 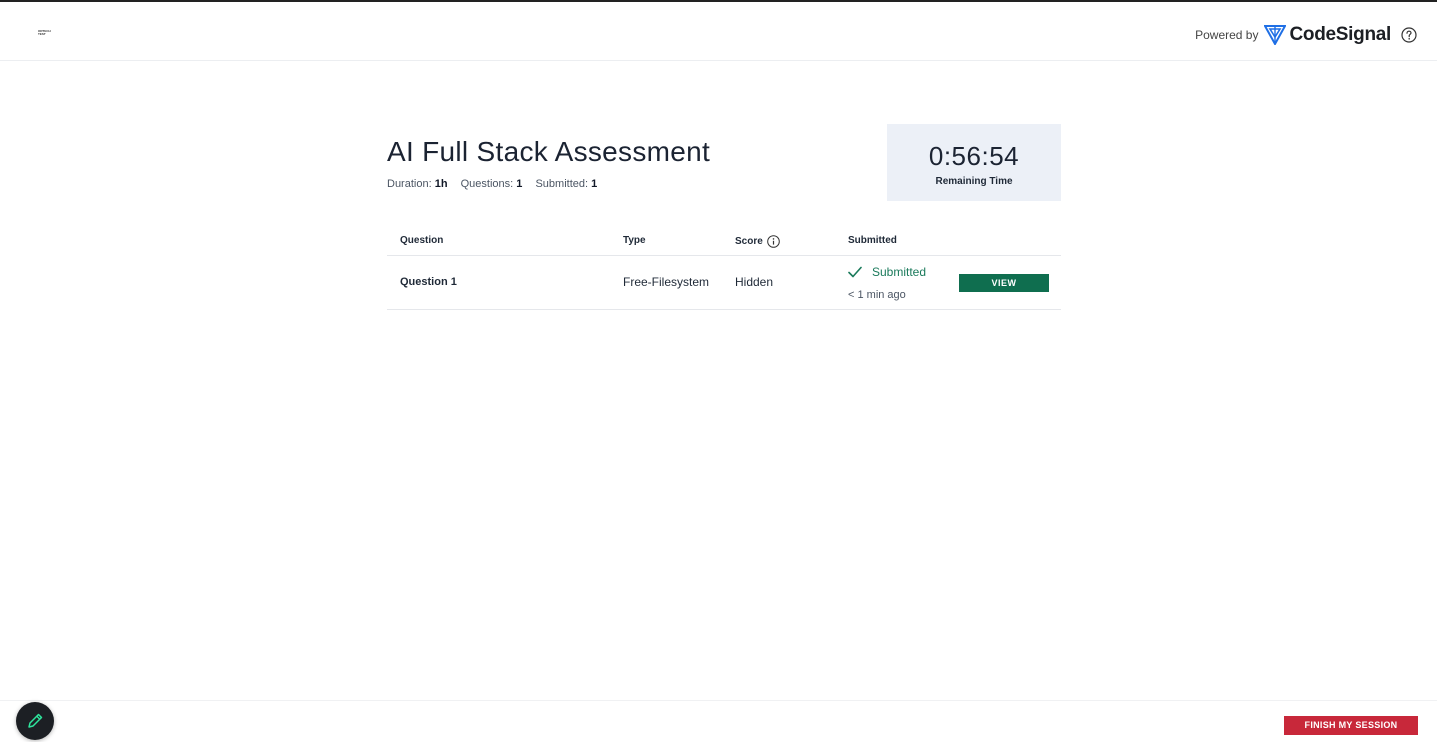 I want to click on duration-value: 1h, so click(x=441, y=184).